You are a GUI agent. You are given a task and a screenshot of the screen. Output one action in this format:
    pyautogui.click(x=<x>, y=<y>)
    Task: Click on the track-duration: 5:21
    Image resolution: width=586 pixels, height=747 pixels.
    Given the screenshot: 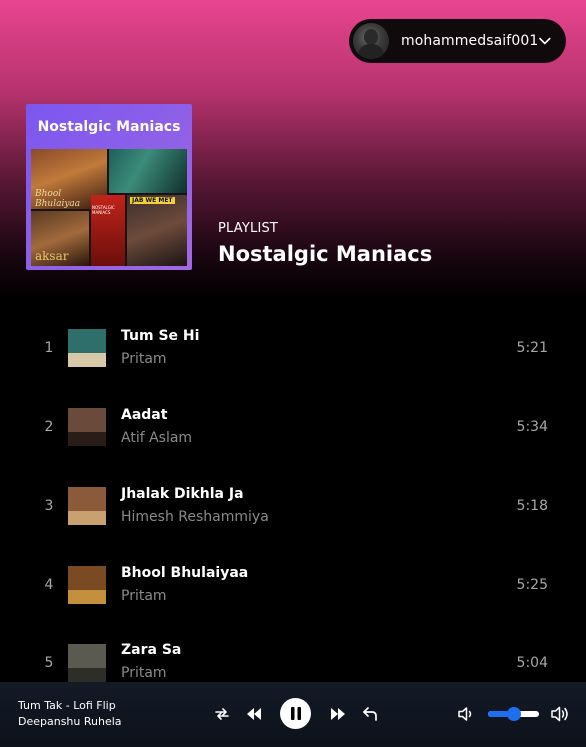 What is the action you would take?
    pyautogui.click(x=532, y=348)
    